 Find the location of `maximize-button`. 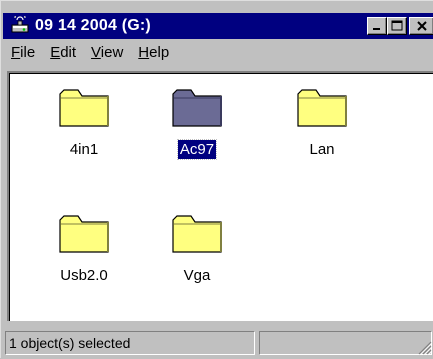

maximize-button is located at coordinates (397, 26).